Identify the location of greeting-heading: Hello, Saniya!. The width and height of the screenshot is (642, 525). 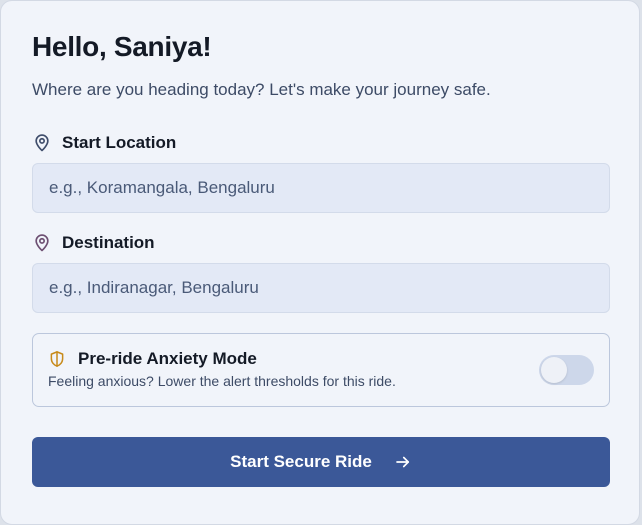
(122, 46).